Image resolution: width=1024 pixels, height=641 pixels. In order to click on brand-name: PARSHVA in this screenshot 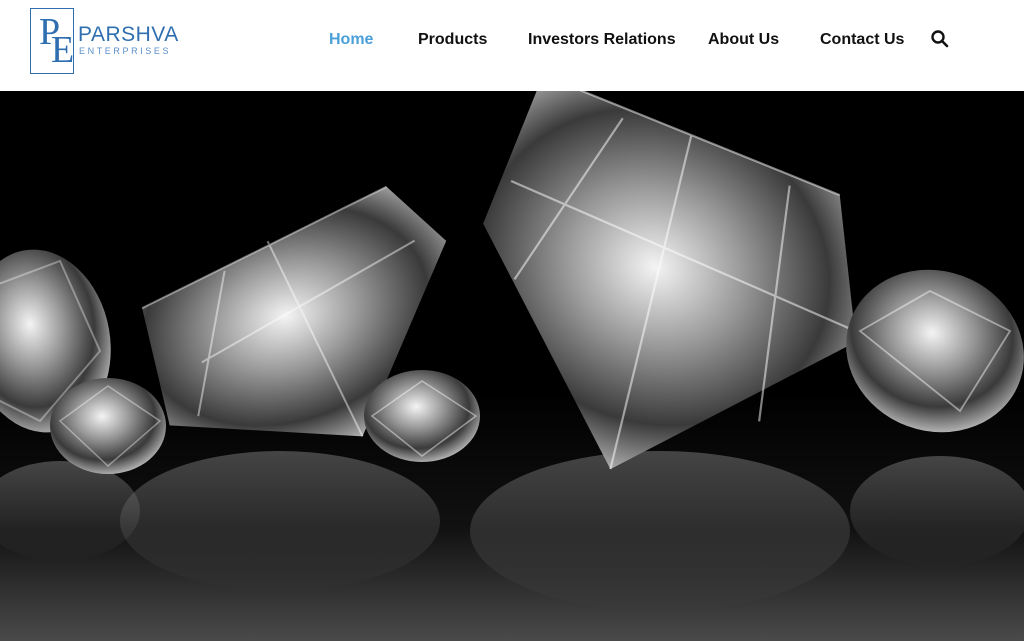, I will do `click(128, 34)`.